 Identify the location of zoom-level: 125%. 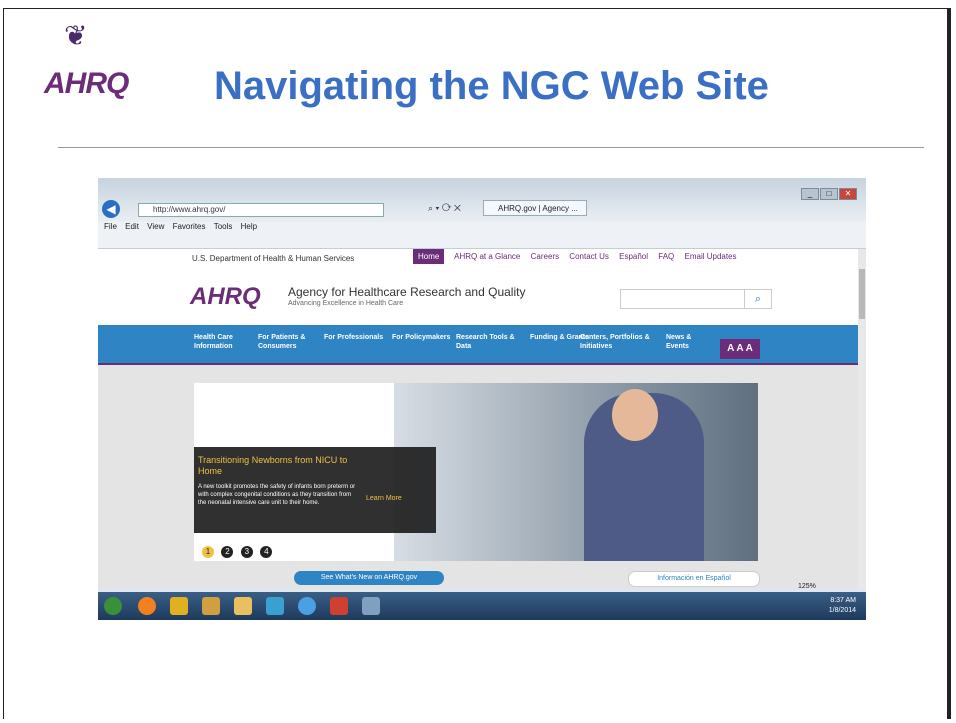
(807, 586).